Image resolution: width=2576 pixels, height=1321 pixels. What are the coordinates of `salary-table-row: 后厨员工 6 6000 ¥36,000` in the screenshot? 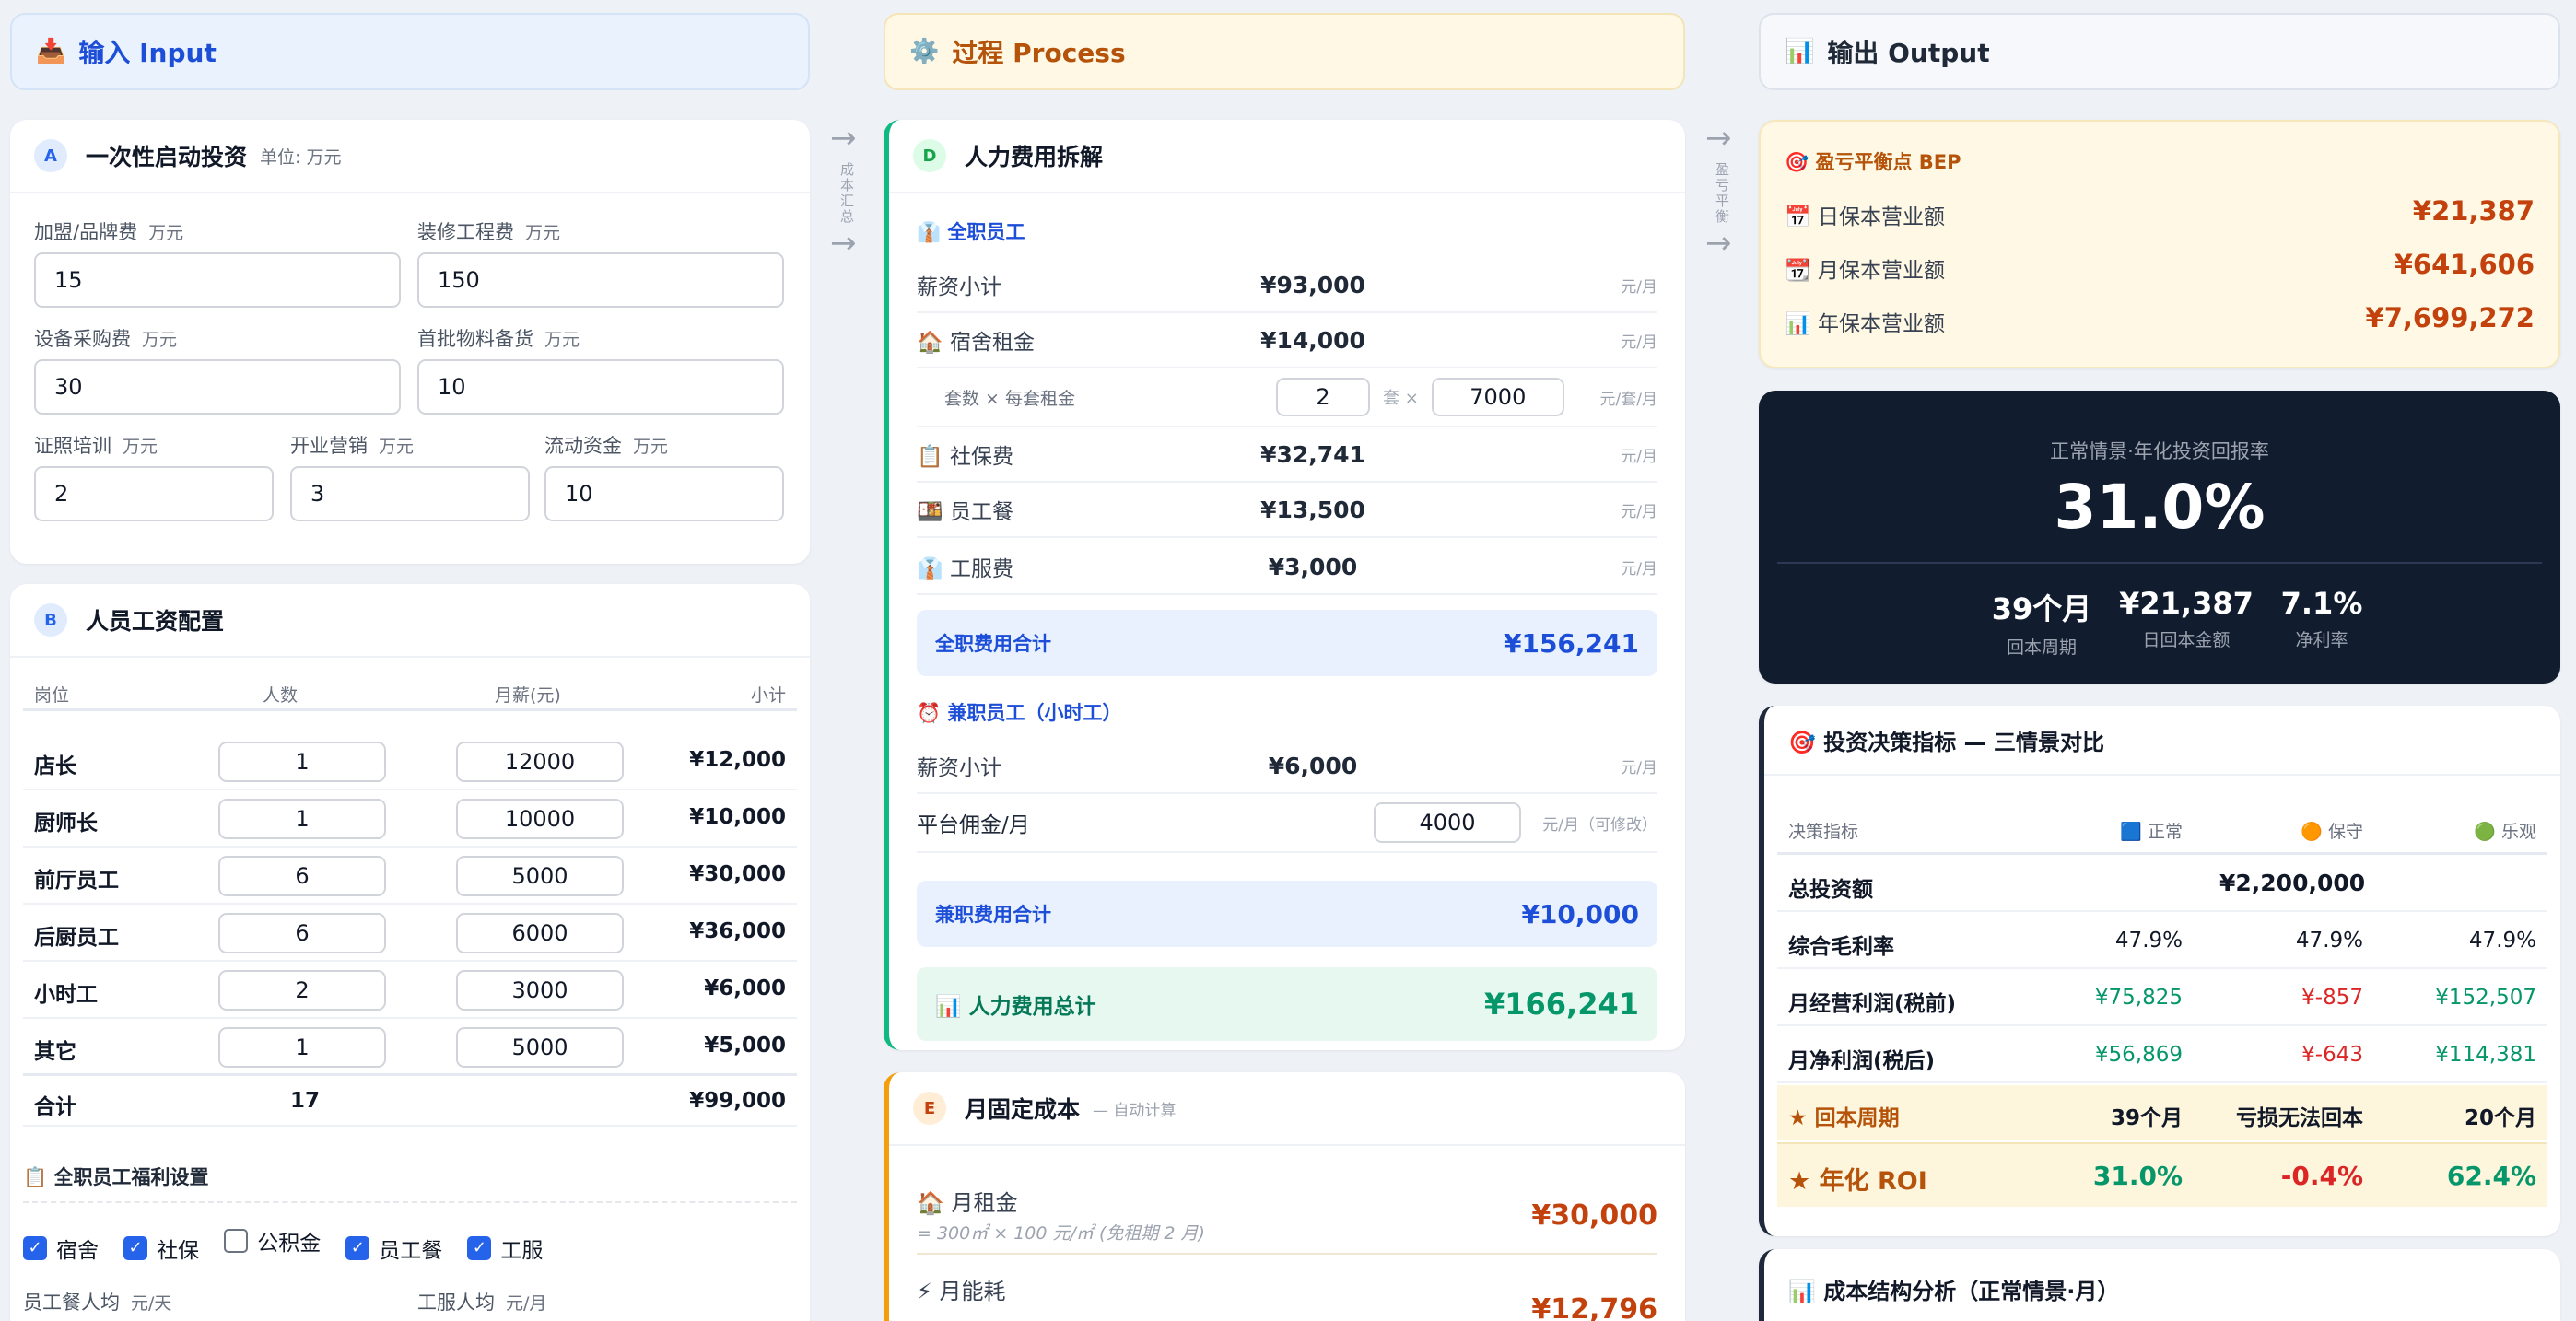 It's located at (410, 933).